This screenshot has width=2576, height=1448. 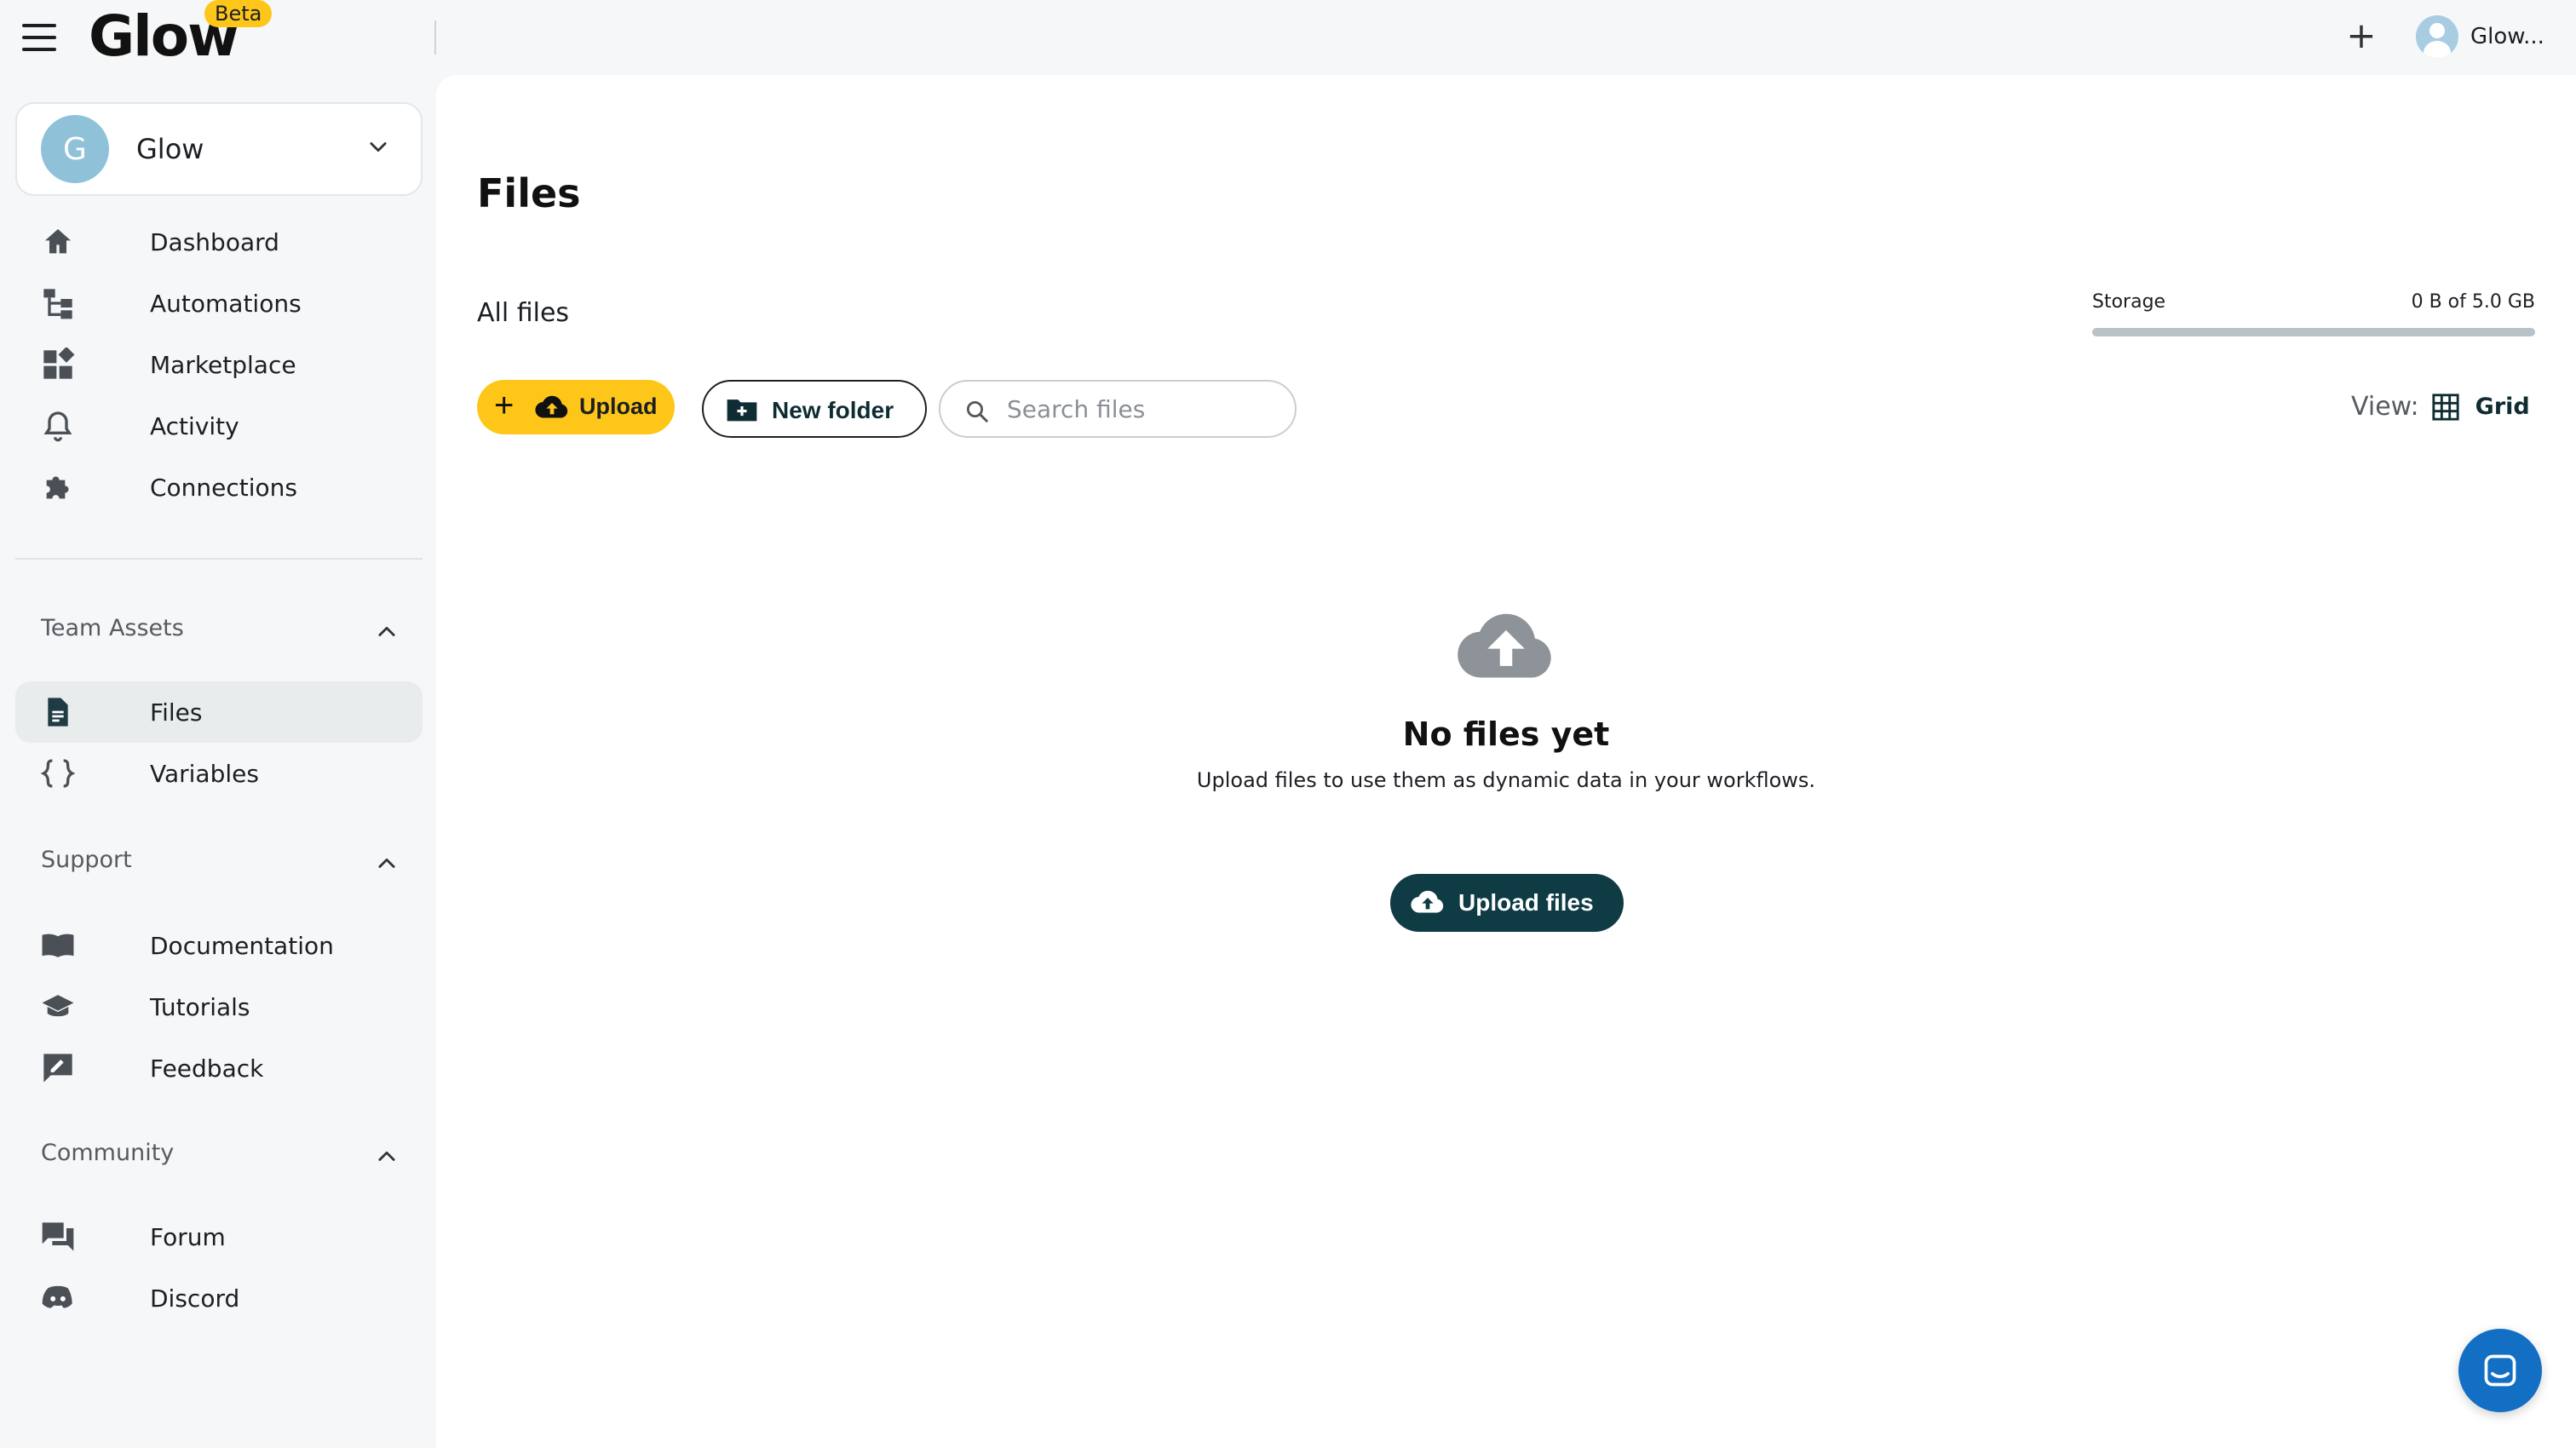 I want to click on menu-icon, so click(x=39, y=37).